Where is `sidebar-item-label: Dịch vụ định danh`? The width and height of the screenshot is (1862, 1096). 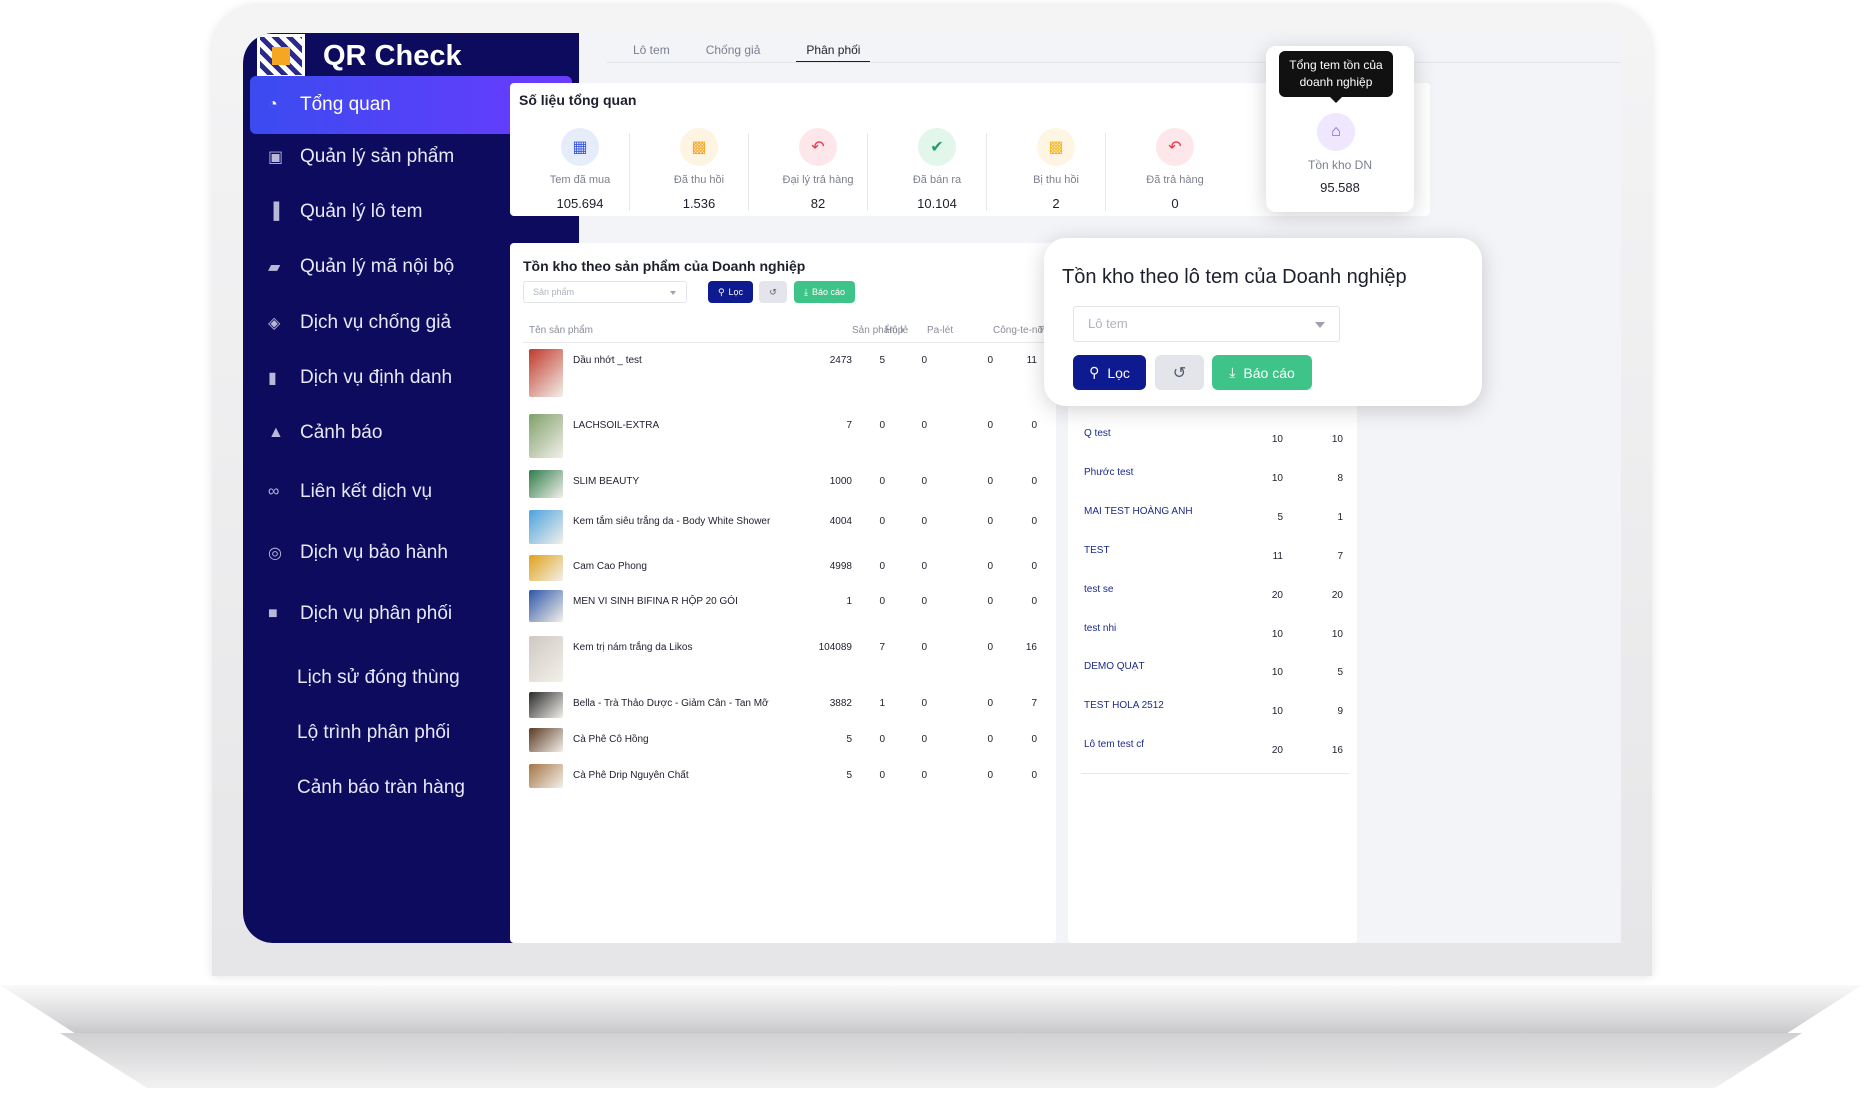
sidebar-item-label: Dịch vụ định danh is located at coordinates (376, 377).